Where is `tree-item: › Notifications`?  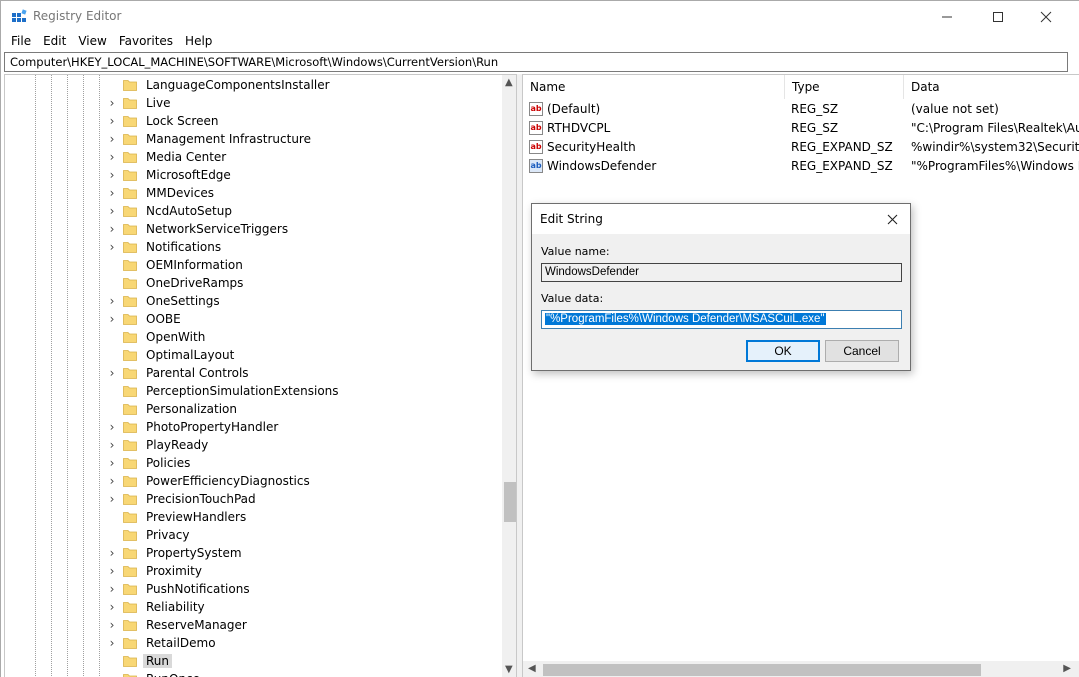
tree-item: › Notifications is located at coordinates (164, 247).